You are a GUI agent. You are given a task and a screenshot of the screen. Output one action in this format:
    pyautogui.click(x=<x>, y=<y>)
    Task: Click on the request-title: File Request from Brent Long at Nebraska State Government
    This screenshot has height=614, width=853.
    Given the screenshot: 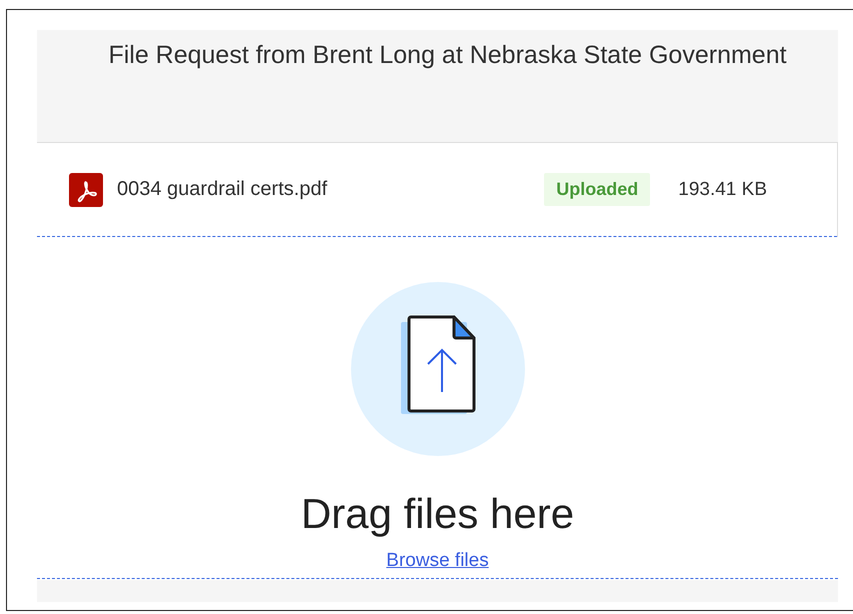 What is the action you would take?
    pyautogui.click(x=447, y=55)
    